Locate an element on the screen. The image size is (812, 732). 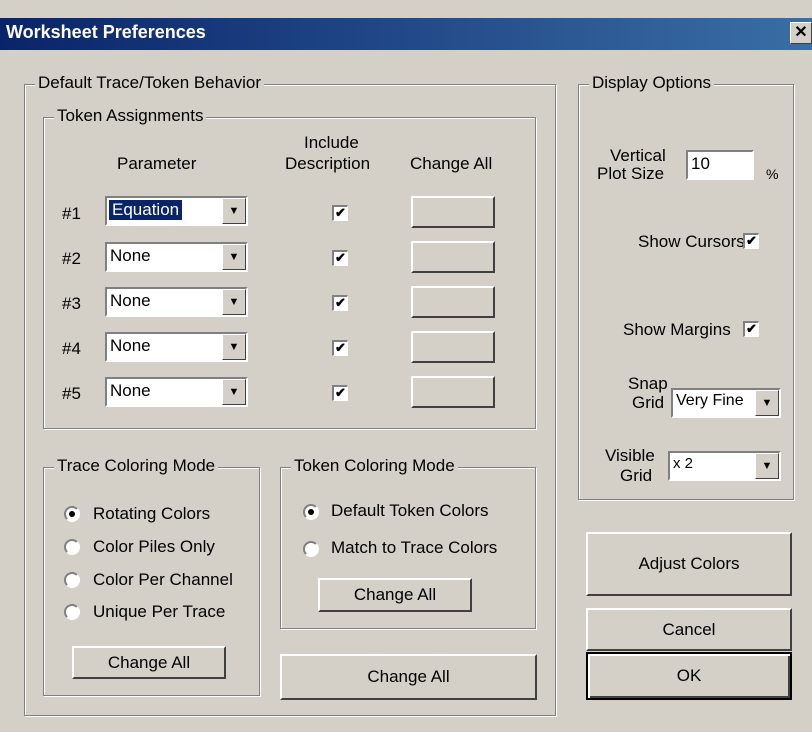
change-all-button: Change All is located at coordinates (408, 677).